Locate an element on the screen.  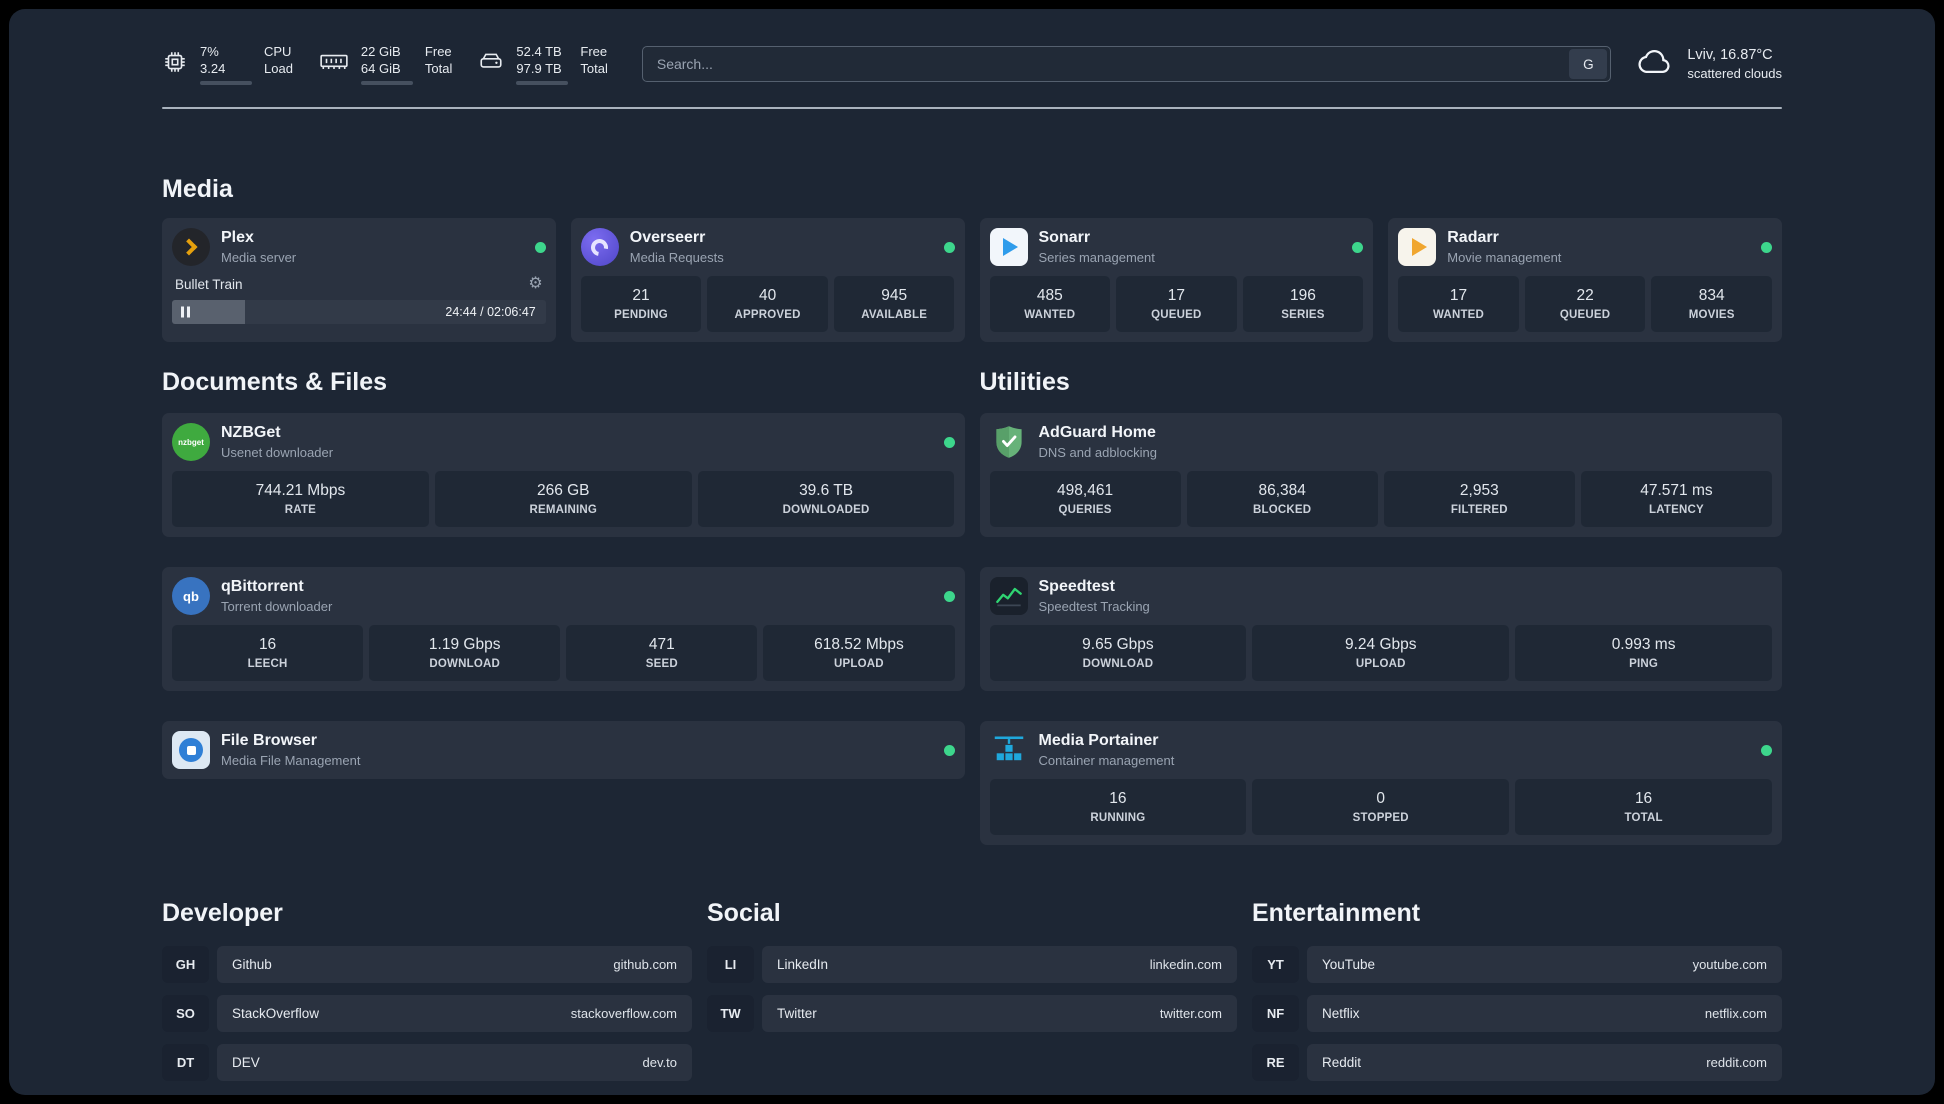
radarr-icon is located at coordinates (1417, 247).